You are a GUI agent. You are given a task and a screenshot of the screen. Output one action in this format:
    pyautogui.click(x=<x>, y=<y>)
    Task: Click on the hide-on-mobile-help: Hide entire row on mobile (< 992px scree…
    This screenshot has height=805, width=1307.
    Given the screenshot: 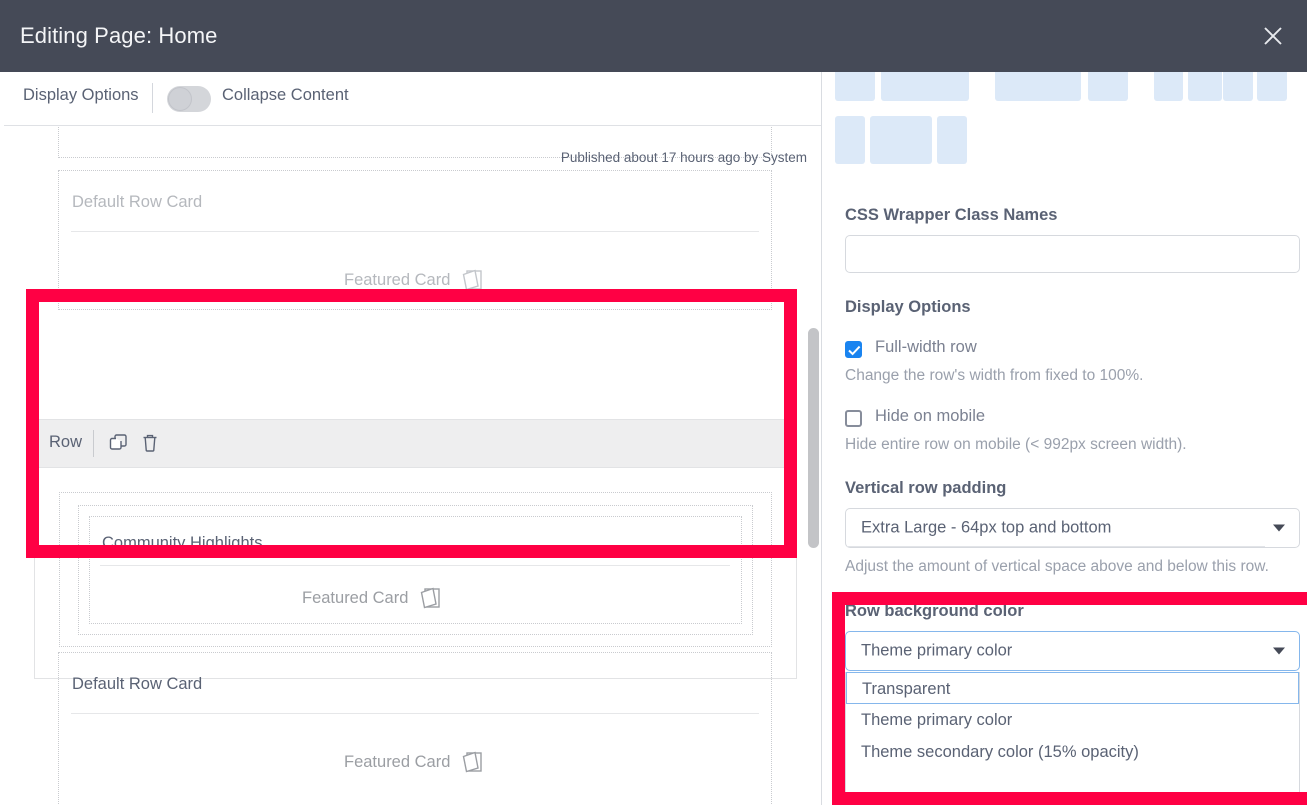 What is the action you would take?
    pyautogui.click(x=1016, y=444)
    